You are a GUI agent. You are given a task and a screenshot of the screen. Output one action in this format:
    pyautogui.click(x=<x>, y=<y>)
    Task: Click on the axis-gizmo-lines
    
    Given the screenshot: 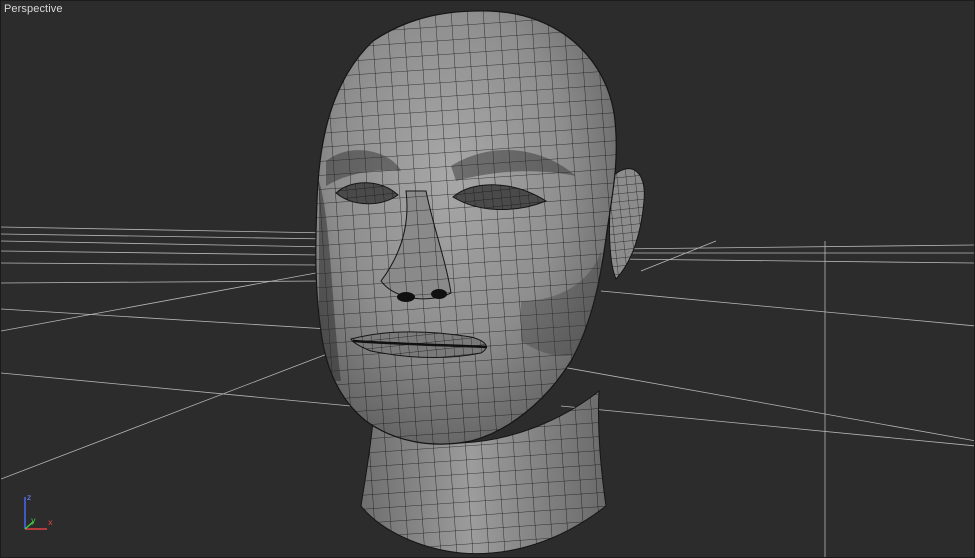 What is the action you would take?
    pyautogui.click(x=35, y=513)
    